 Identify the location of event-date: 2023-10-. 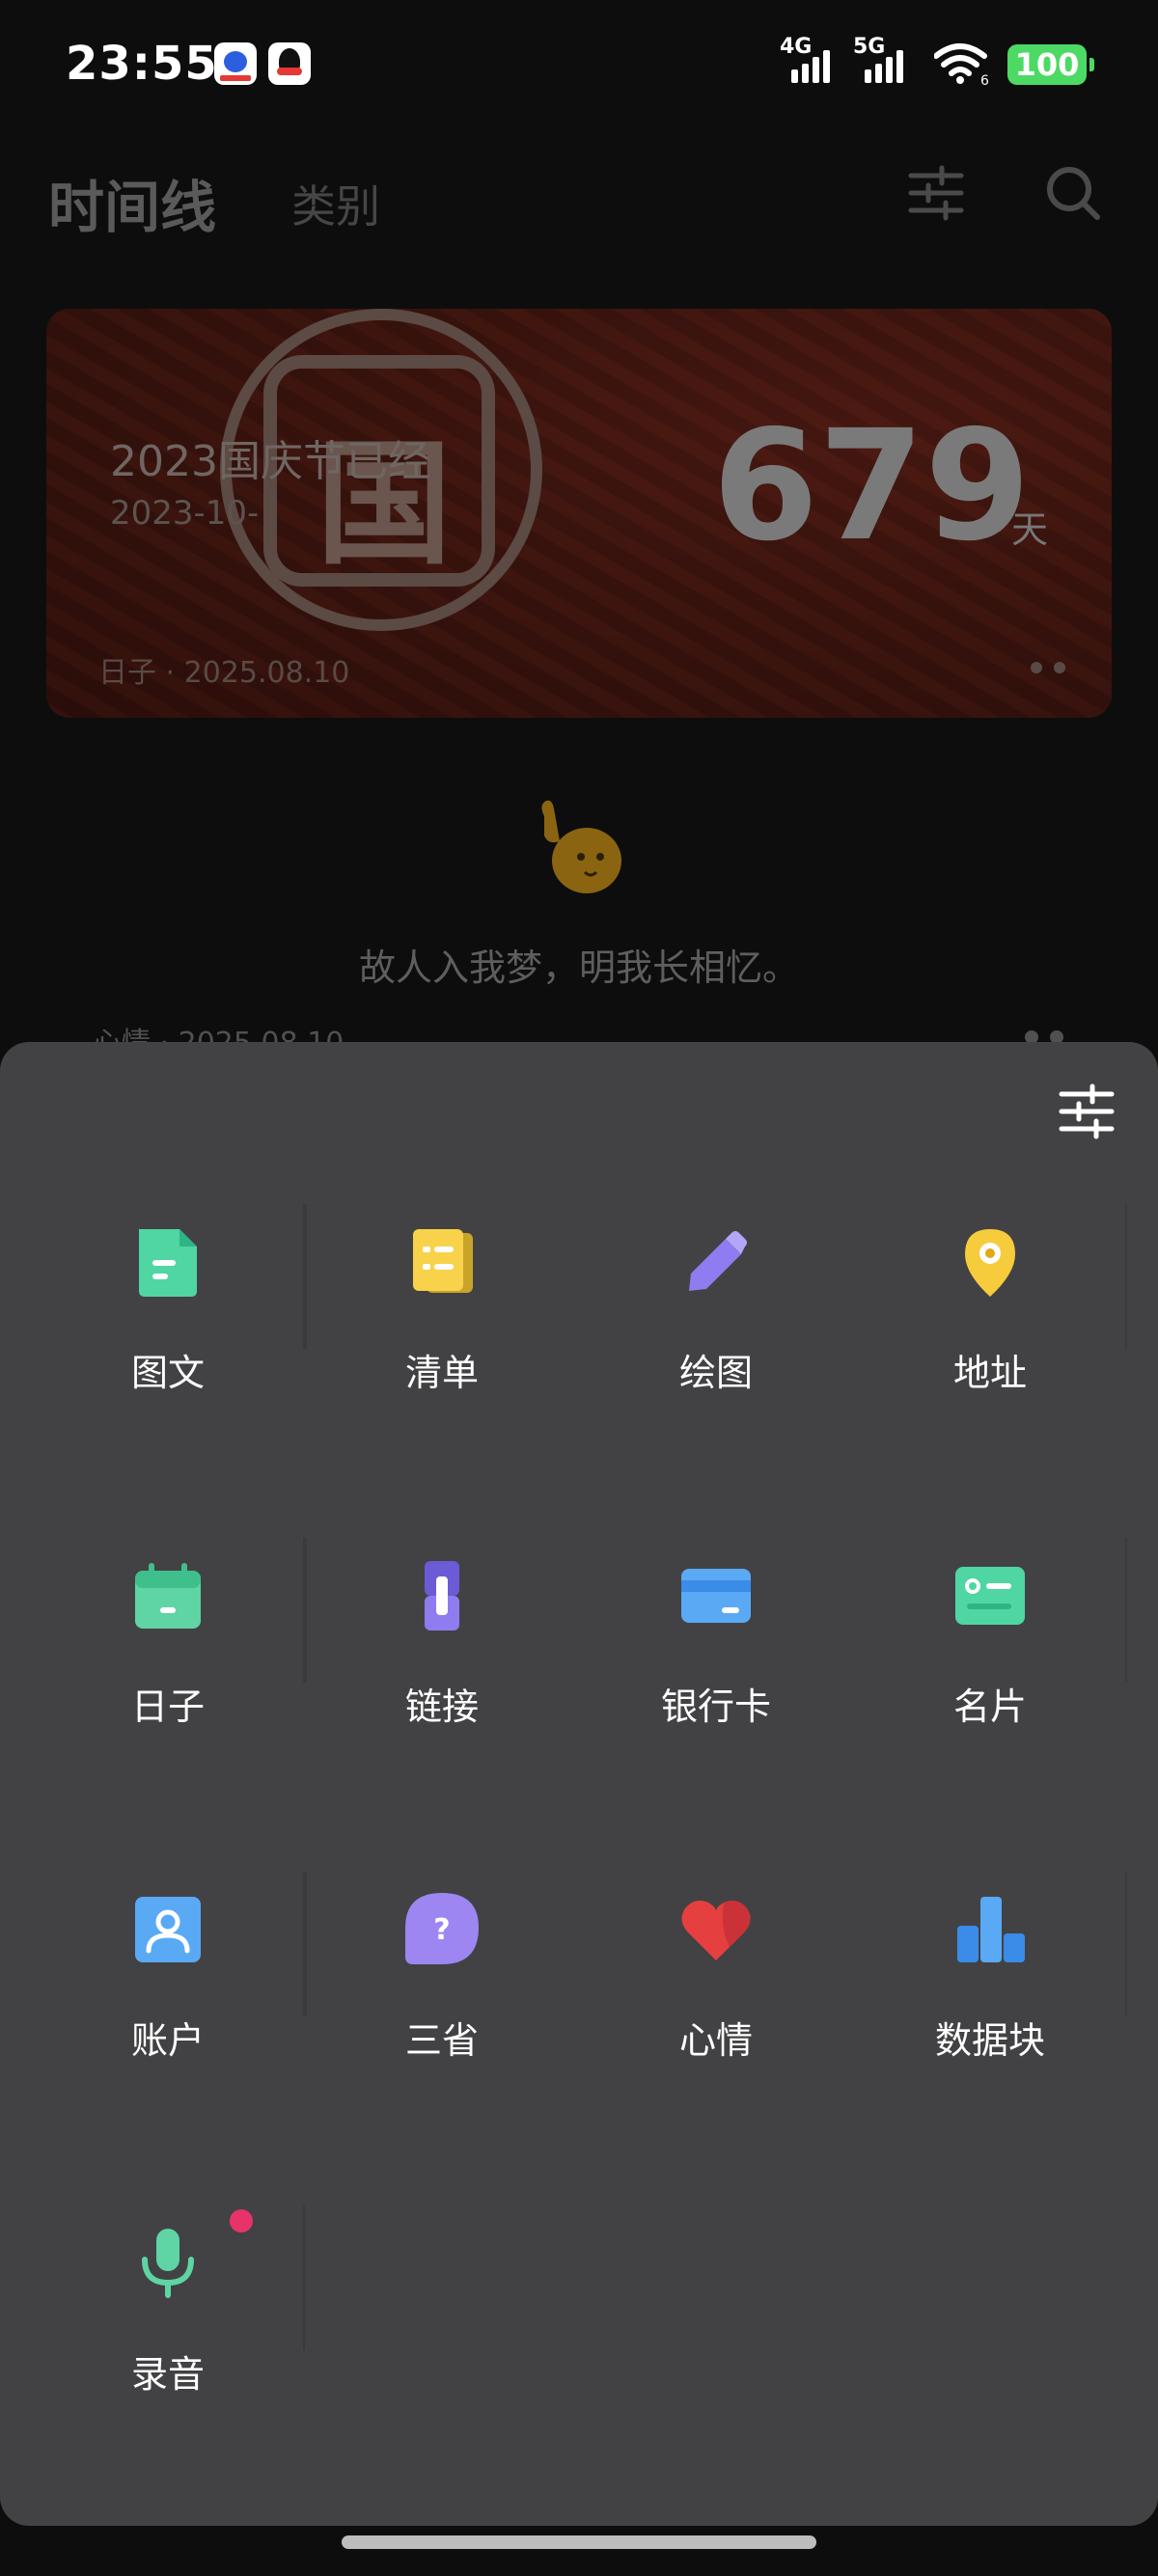
(185, 513).